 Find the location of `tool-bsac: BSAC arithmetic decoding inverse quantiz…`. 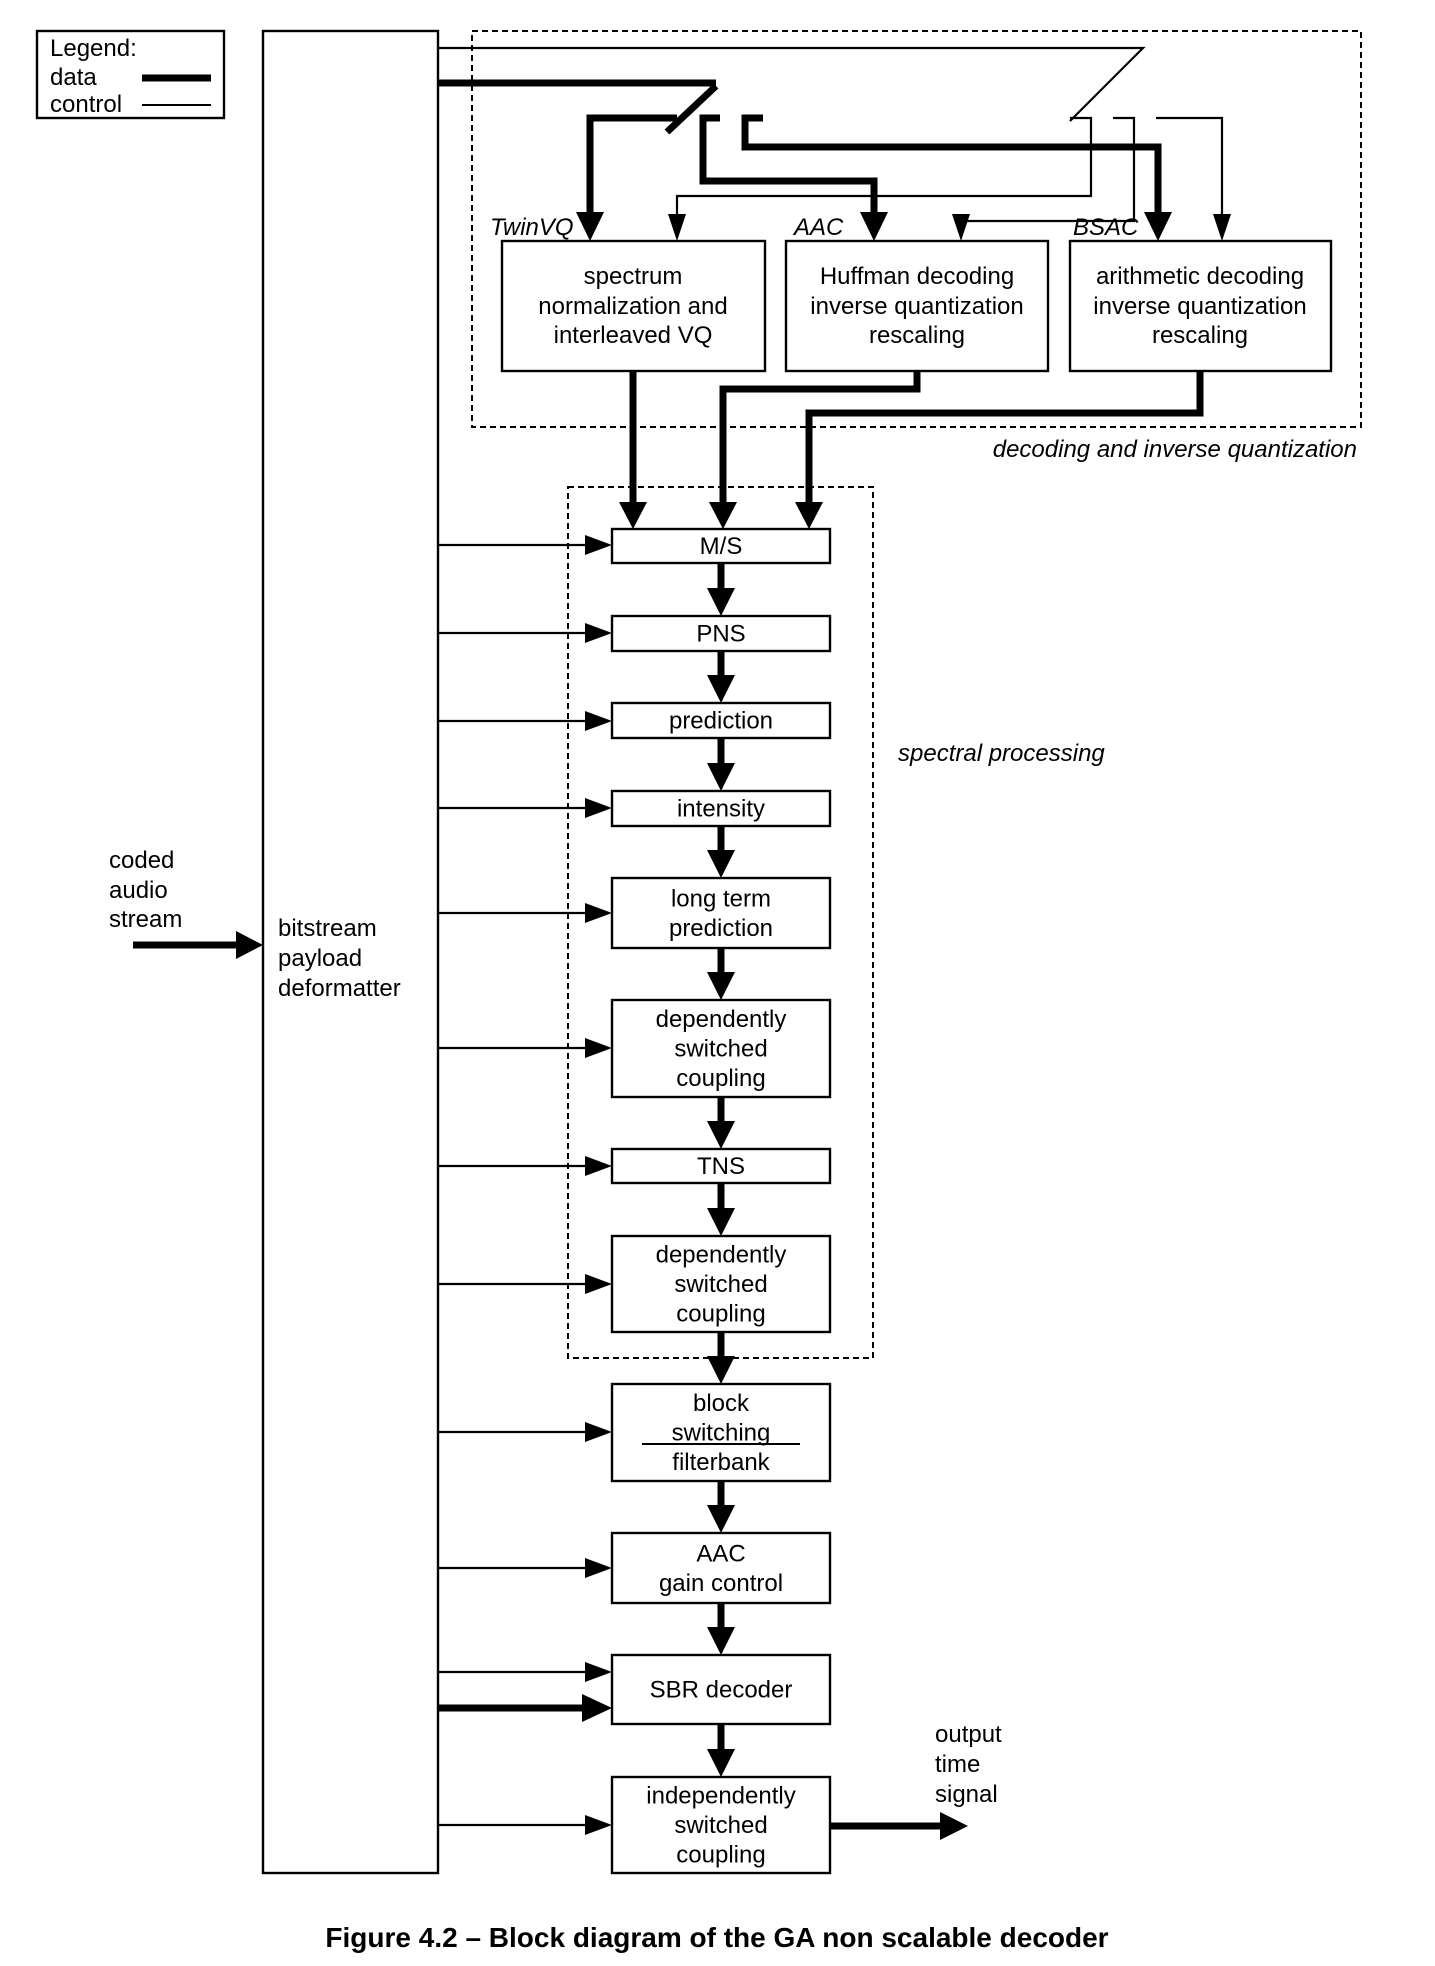

tool-bsac: BSAC arithmetic decoding inverse quantiz… is located at coordinates (1200, 293).